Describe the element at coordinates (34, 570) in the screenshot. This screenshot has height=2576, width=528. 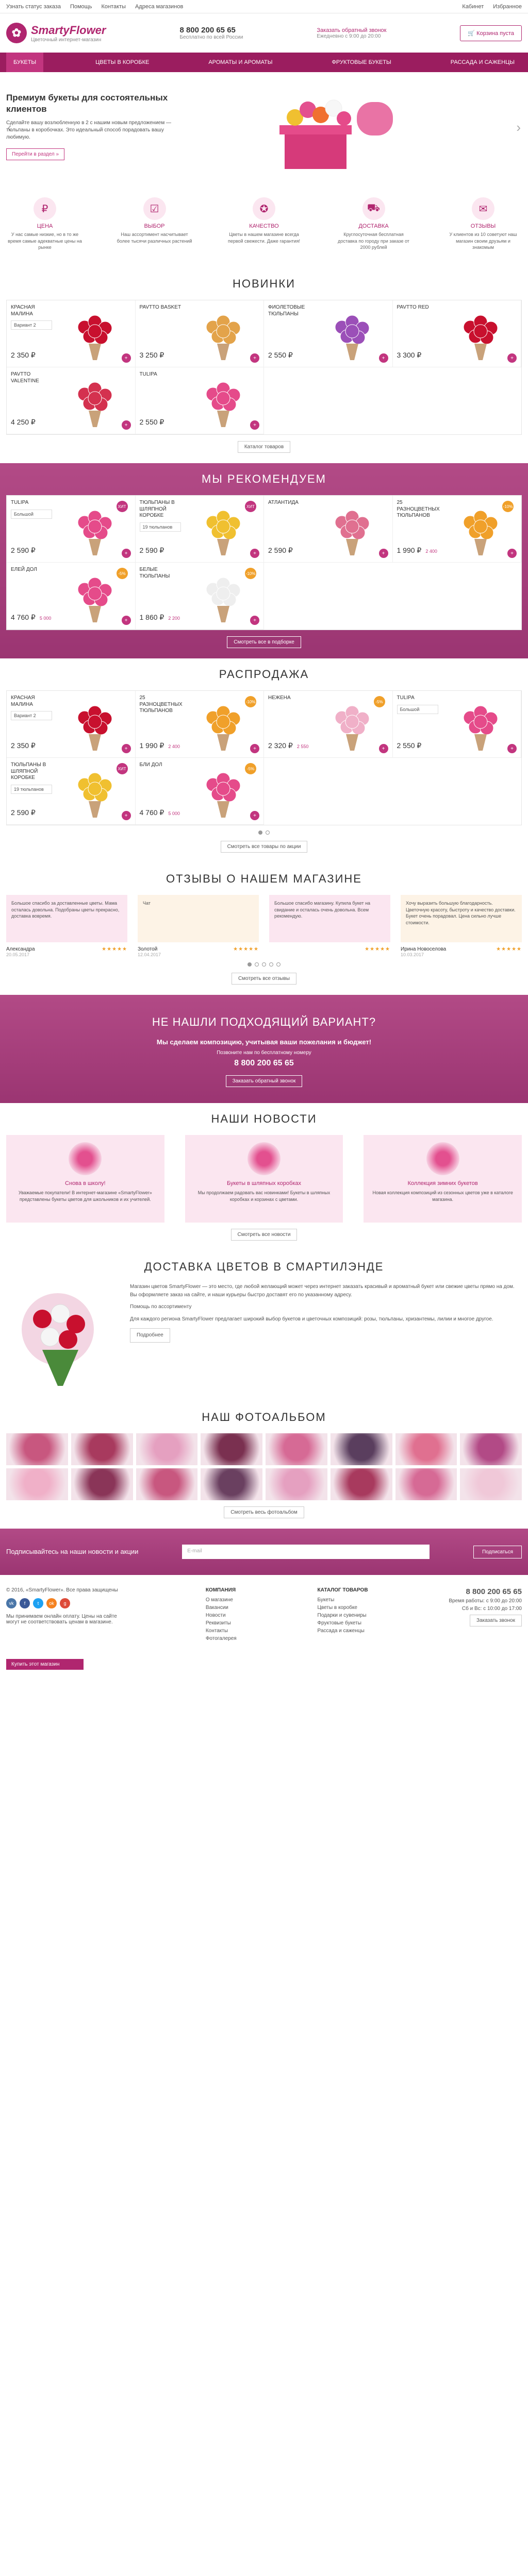
I see `product-name: ЕЛЕЙ ДОЛ` at that location.